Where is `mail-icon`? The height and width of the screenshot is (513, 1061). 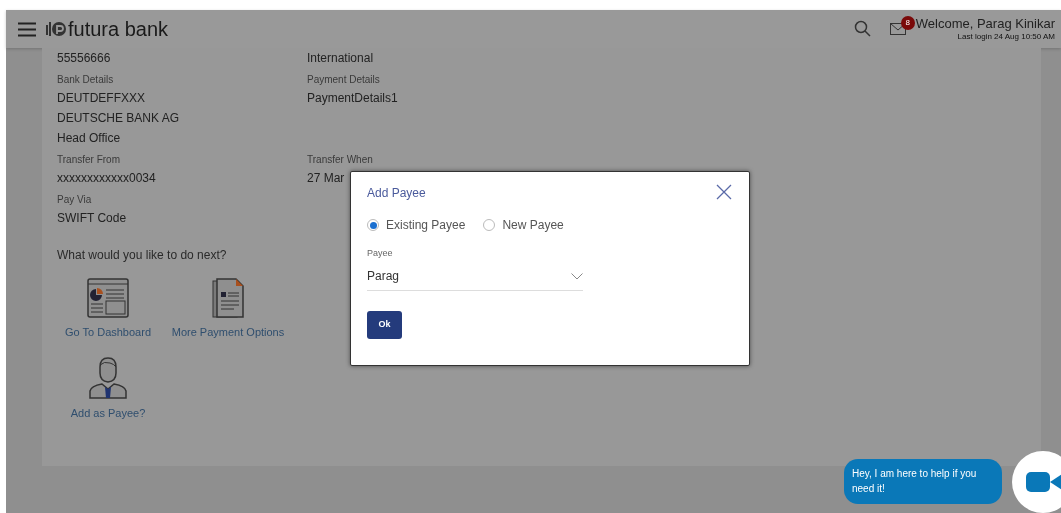 mail-icon is located at coordinates (897, 29).